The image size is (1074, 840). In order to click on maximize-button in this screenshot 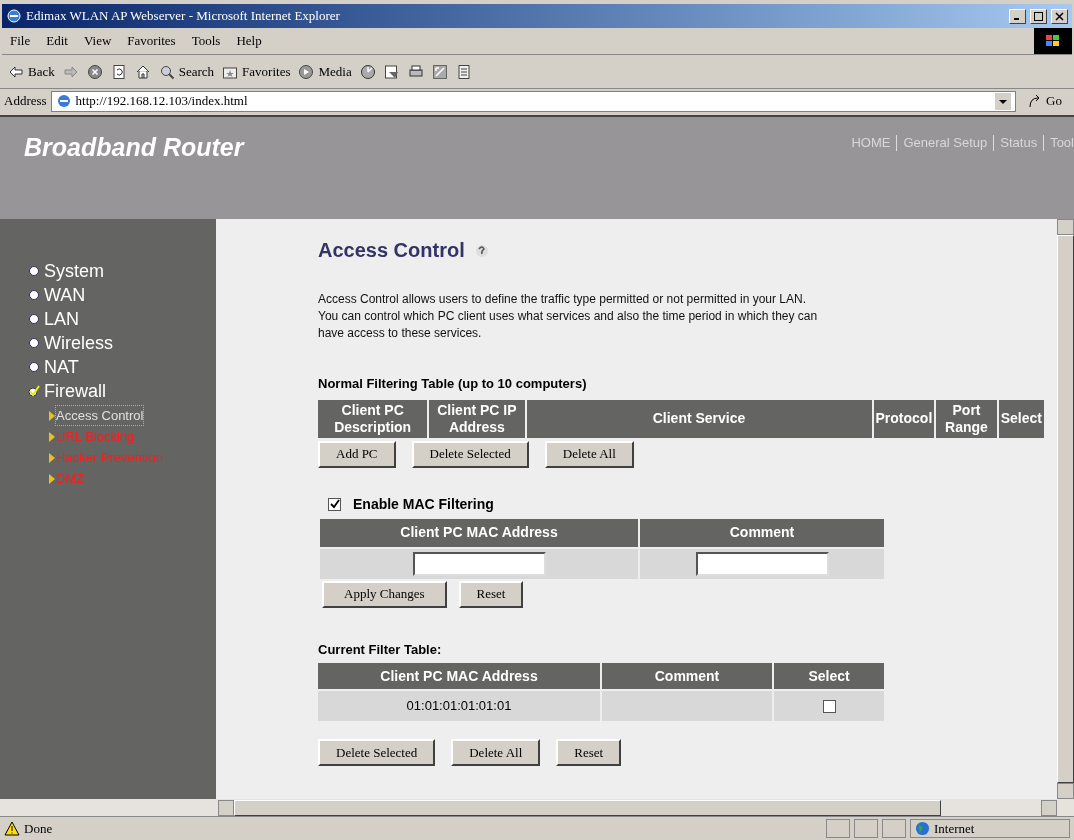, I will do `click(1038, 16)`.